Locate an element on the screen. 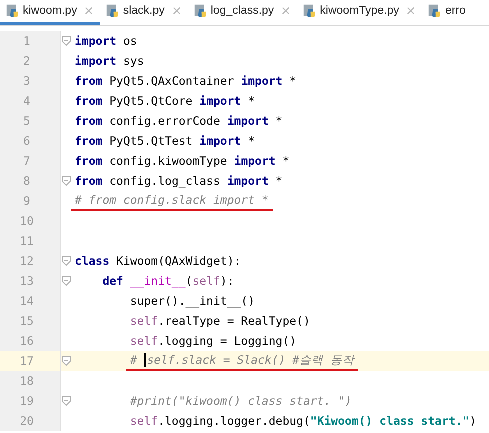 This screenshot has width=489, height=433. line-number: 18 is located at coordinates (27, 381).